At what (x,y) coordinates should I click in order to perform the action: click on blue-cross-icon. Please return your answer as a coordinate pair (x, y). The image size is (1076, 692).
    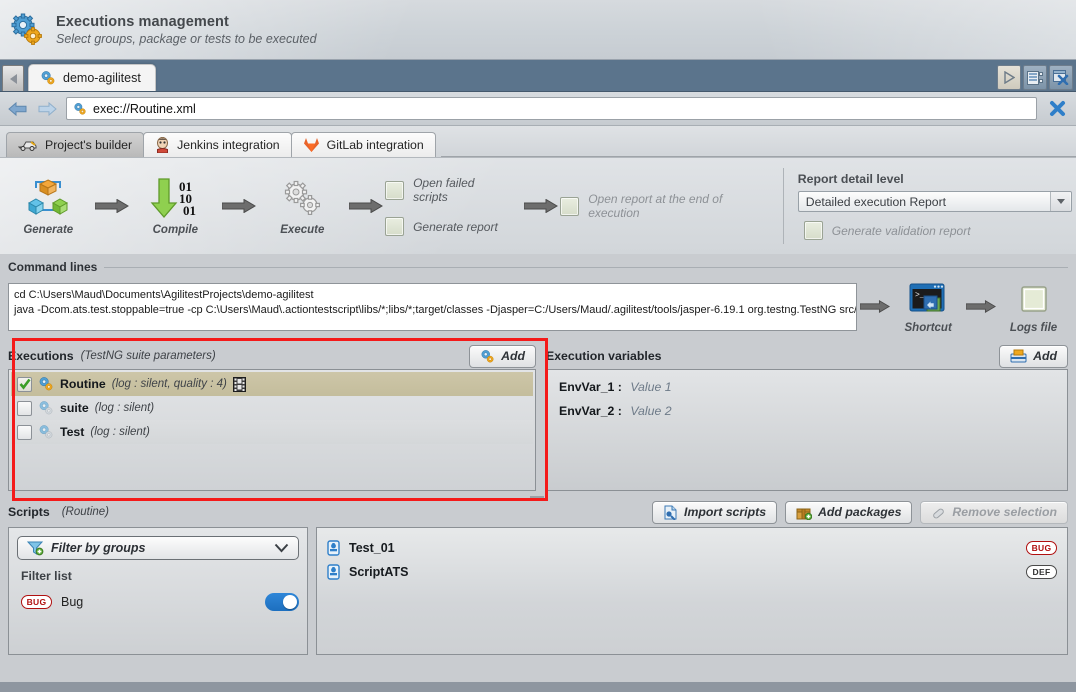
    Looking at the image, I should click on (1057, 108).